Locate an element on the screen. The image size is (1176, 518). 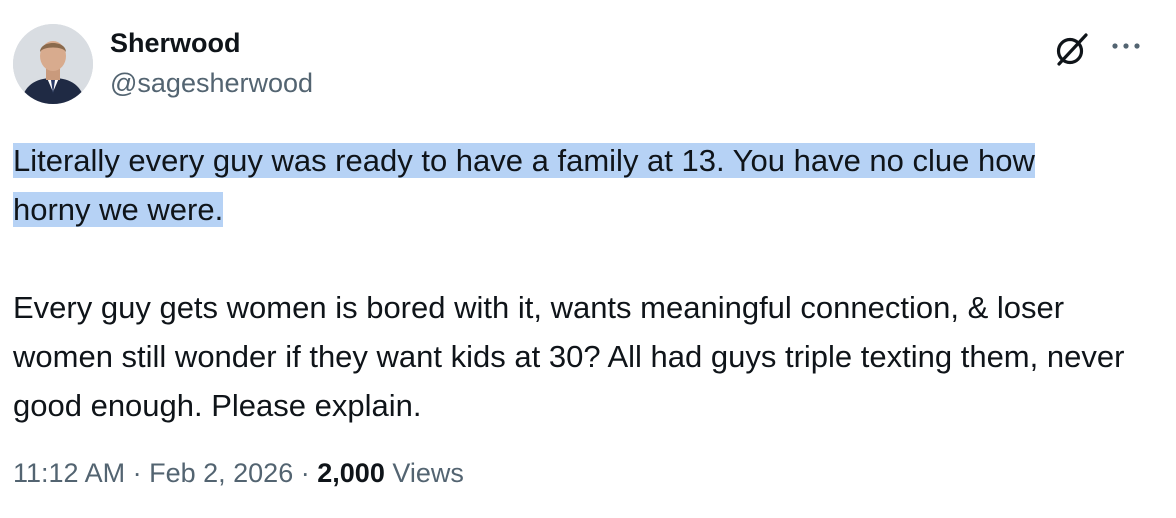
tweet-time: 11:12 AM is located at coordinates (69, 473).